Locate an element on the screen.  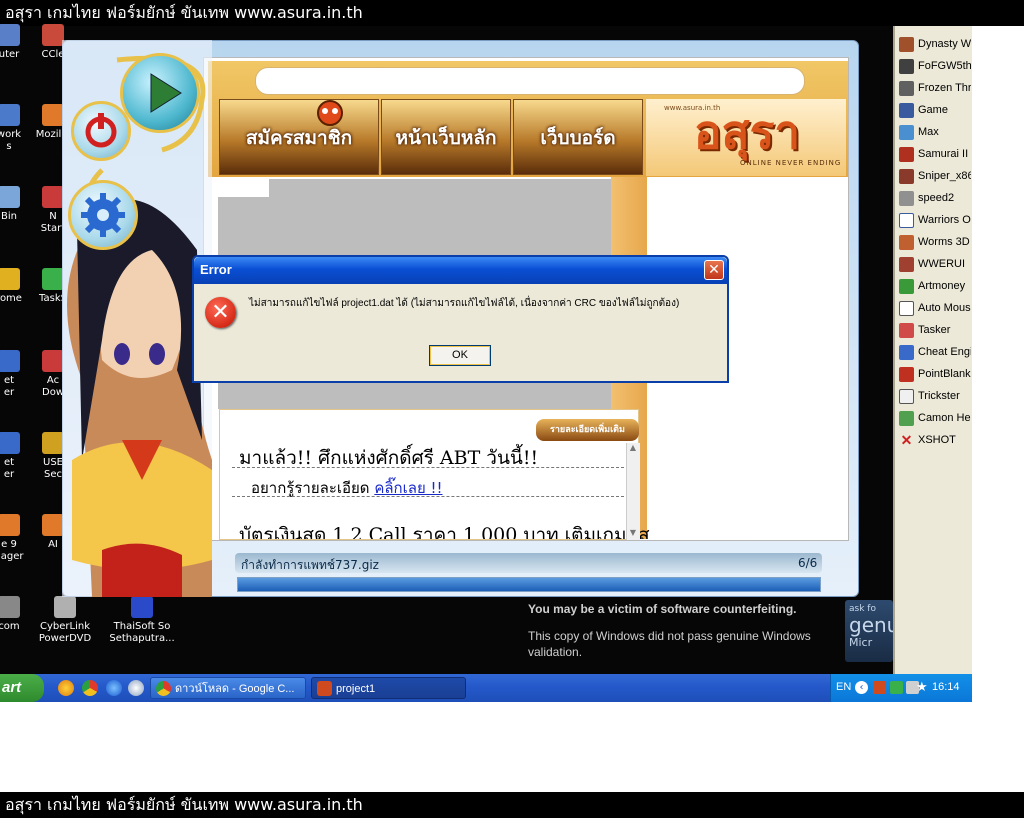
ok-button: OK is located at coordinates (460, 355).